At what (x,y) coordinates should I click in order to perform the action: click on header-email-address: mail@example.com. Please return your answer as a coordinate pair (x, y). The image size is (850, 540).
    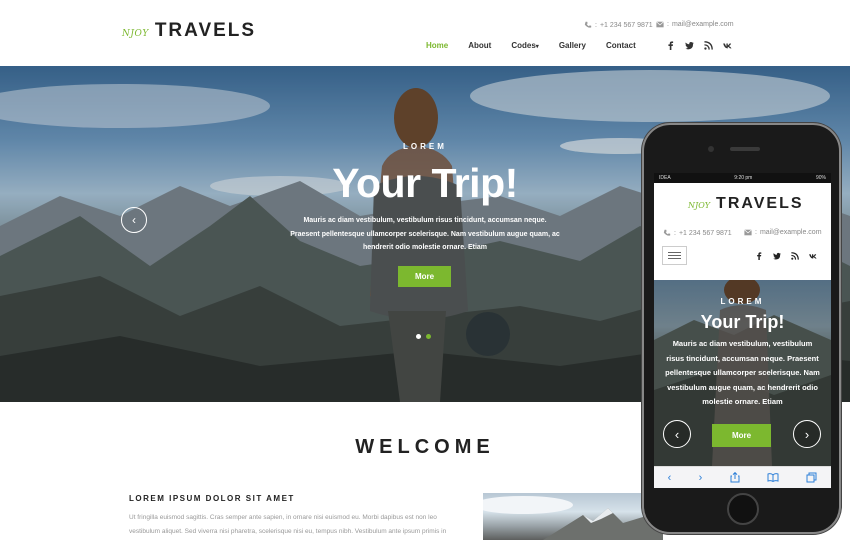
    Looking at the image, I should click on (703, 24).